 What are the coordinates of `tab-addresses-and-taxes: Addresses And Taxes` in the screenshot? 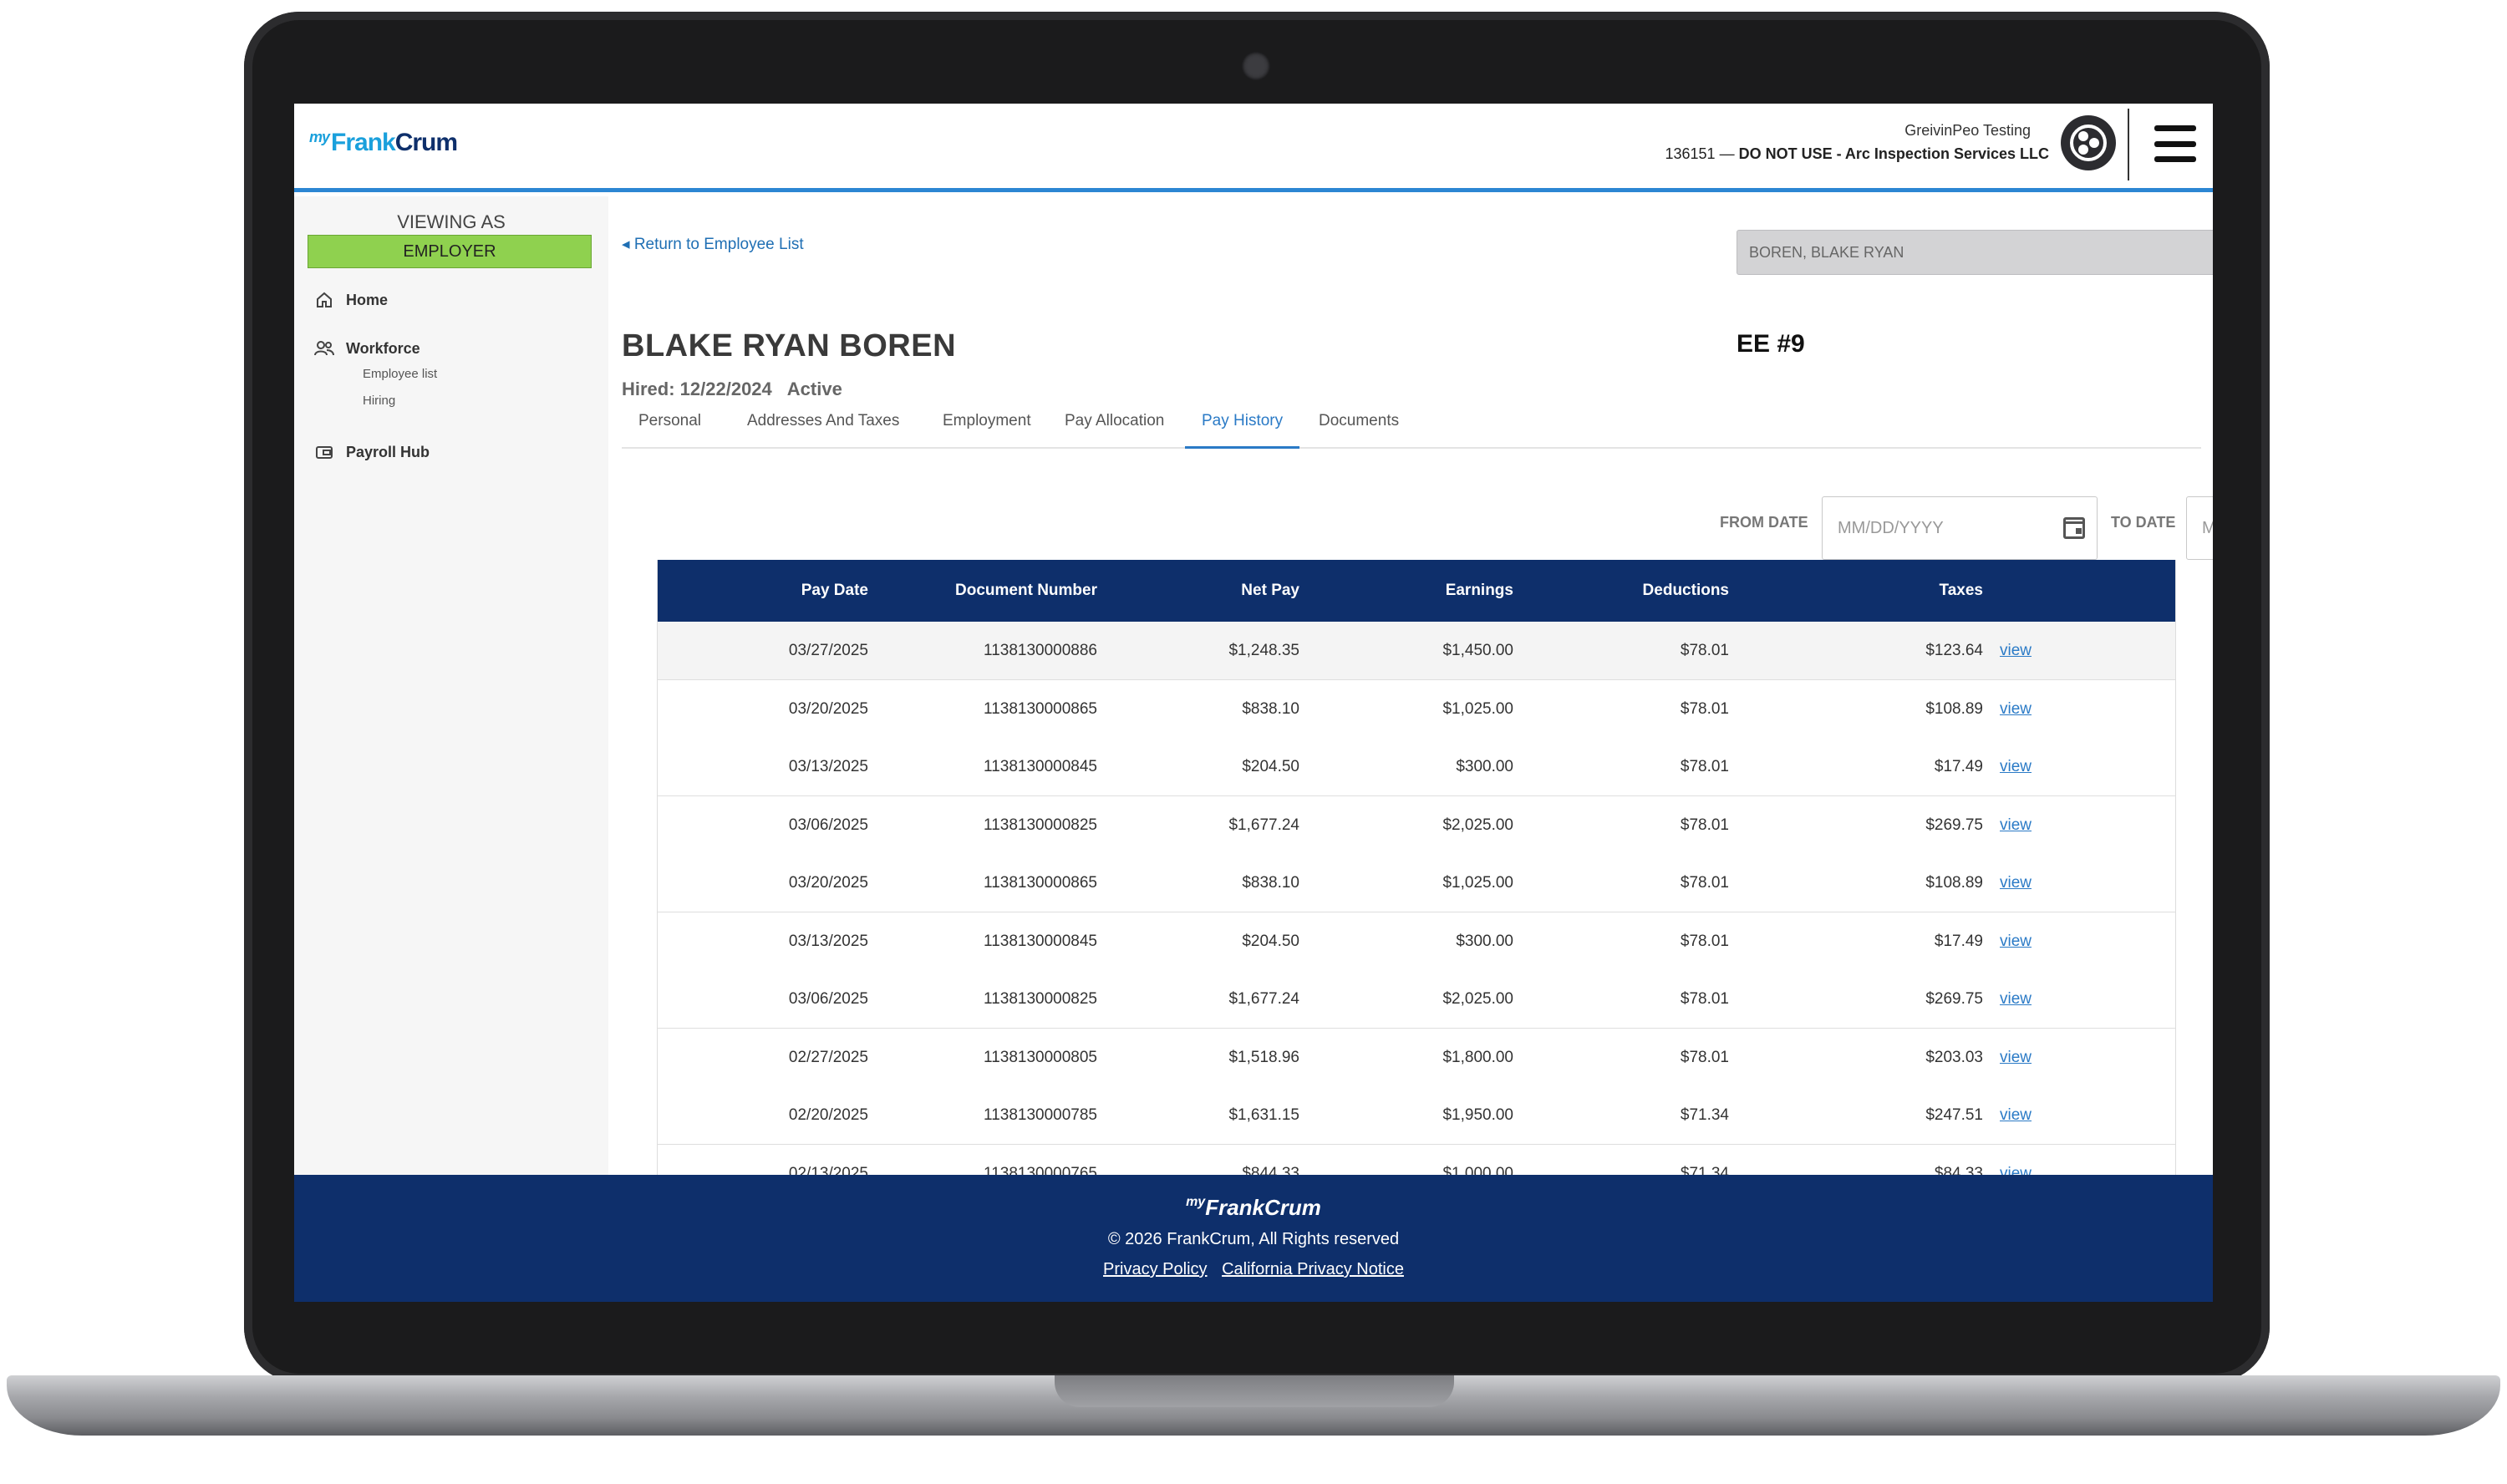 It's located at (823, 427).